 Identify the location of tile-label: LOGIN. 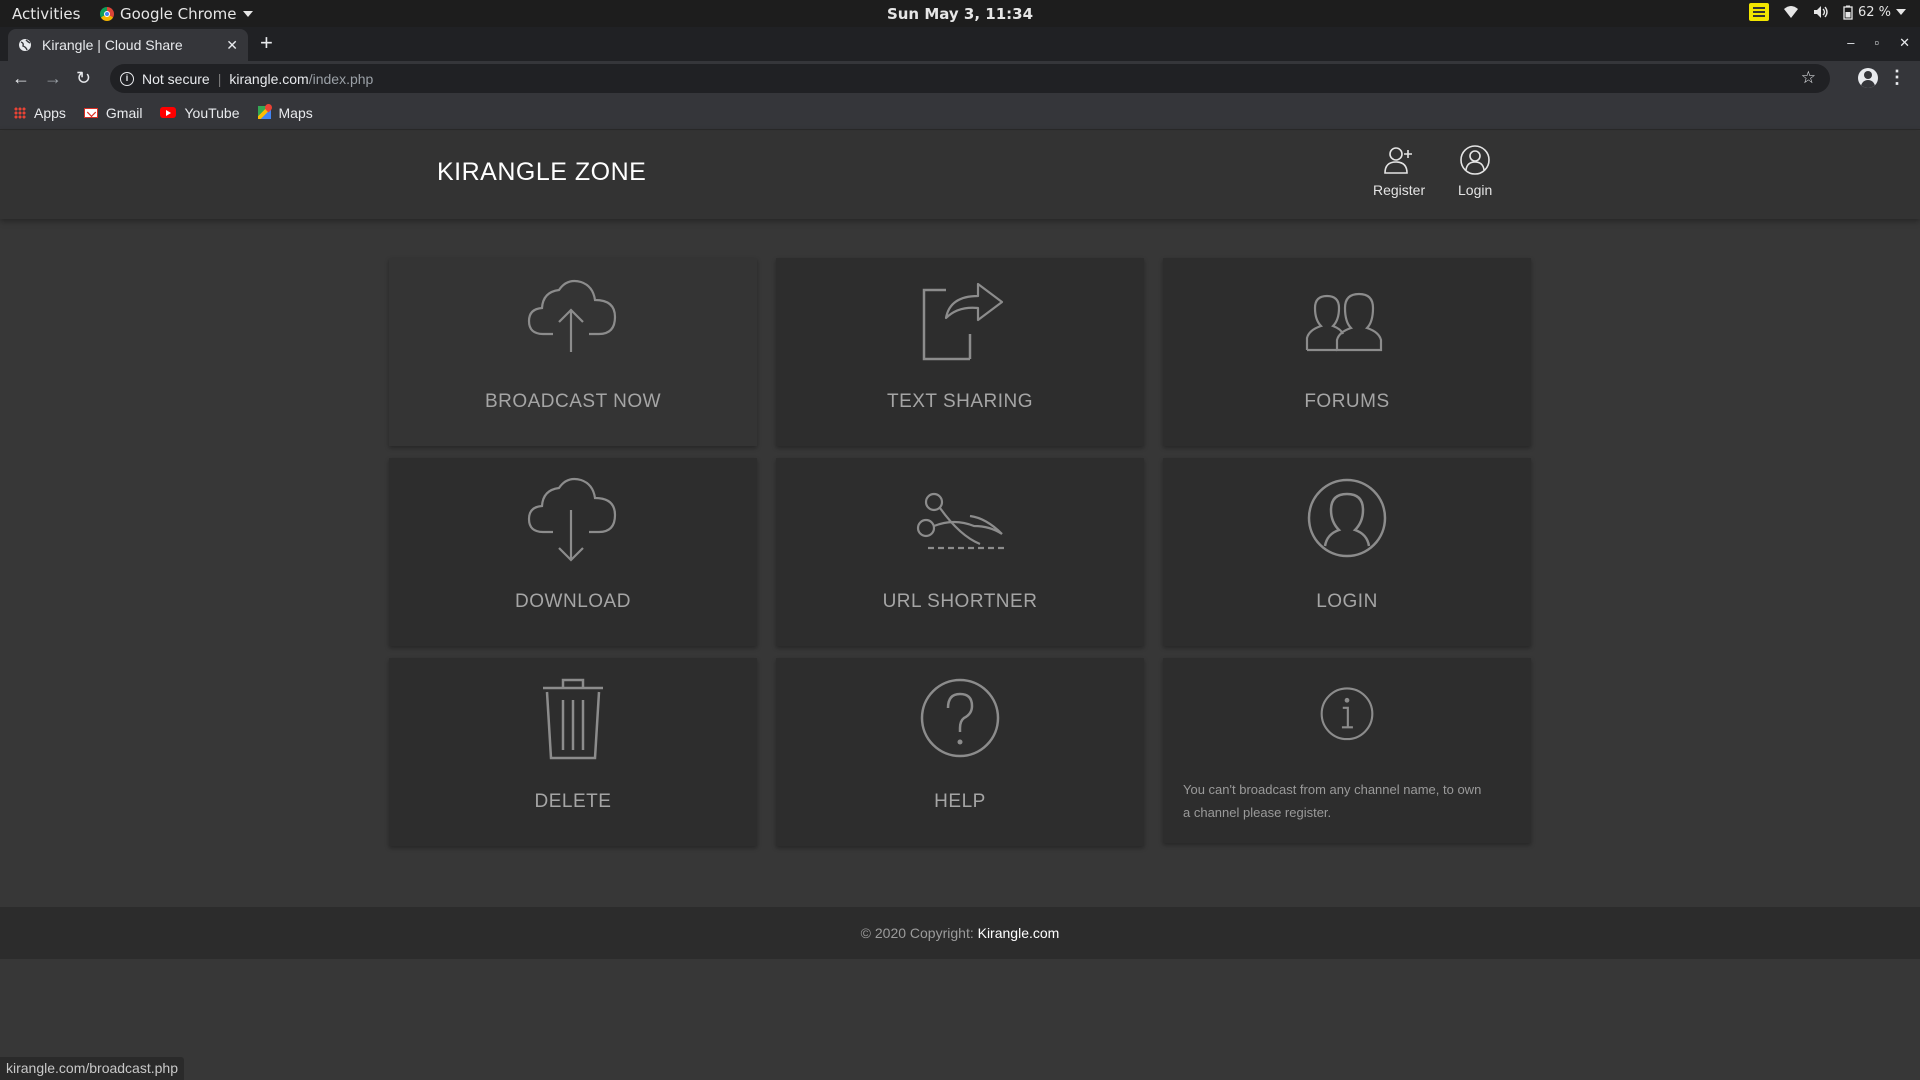
(1347, 601).